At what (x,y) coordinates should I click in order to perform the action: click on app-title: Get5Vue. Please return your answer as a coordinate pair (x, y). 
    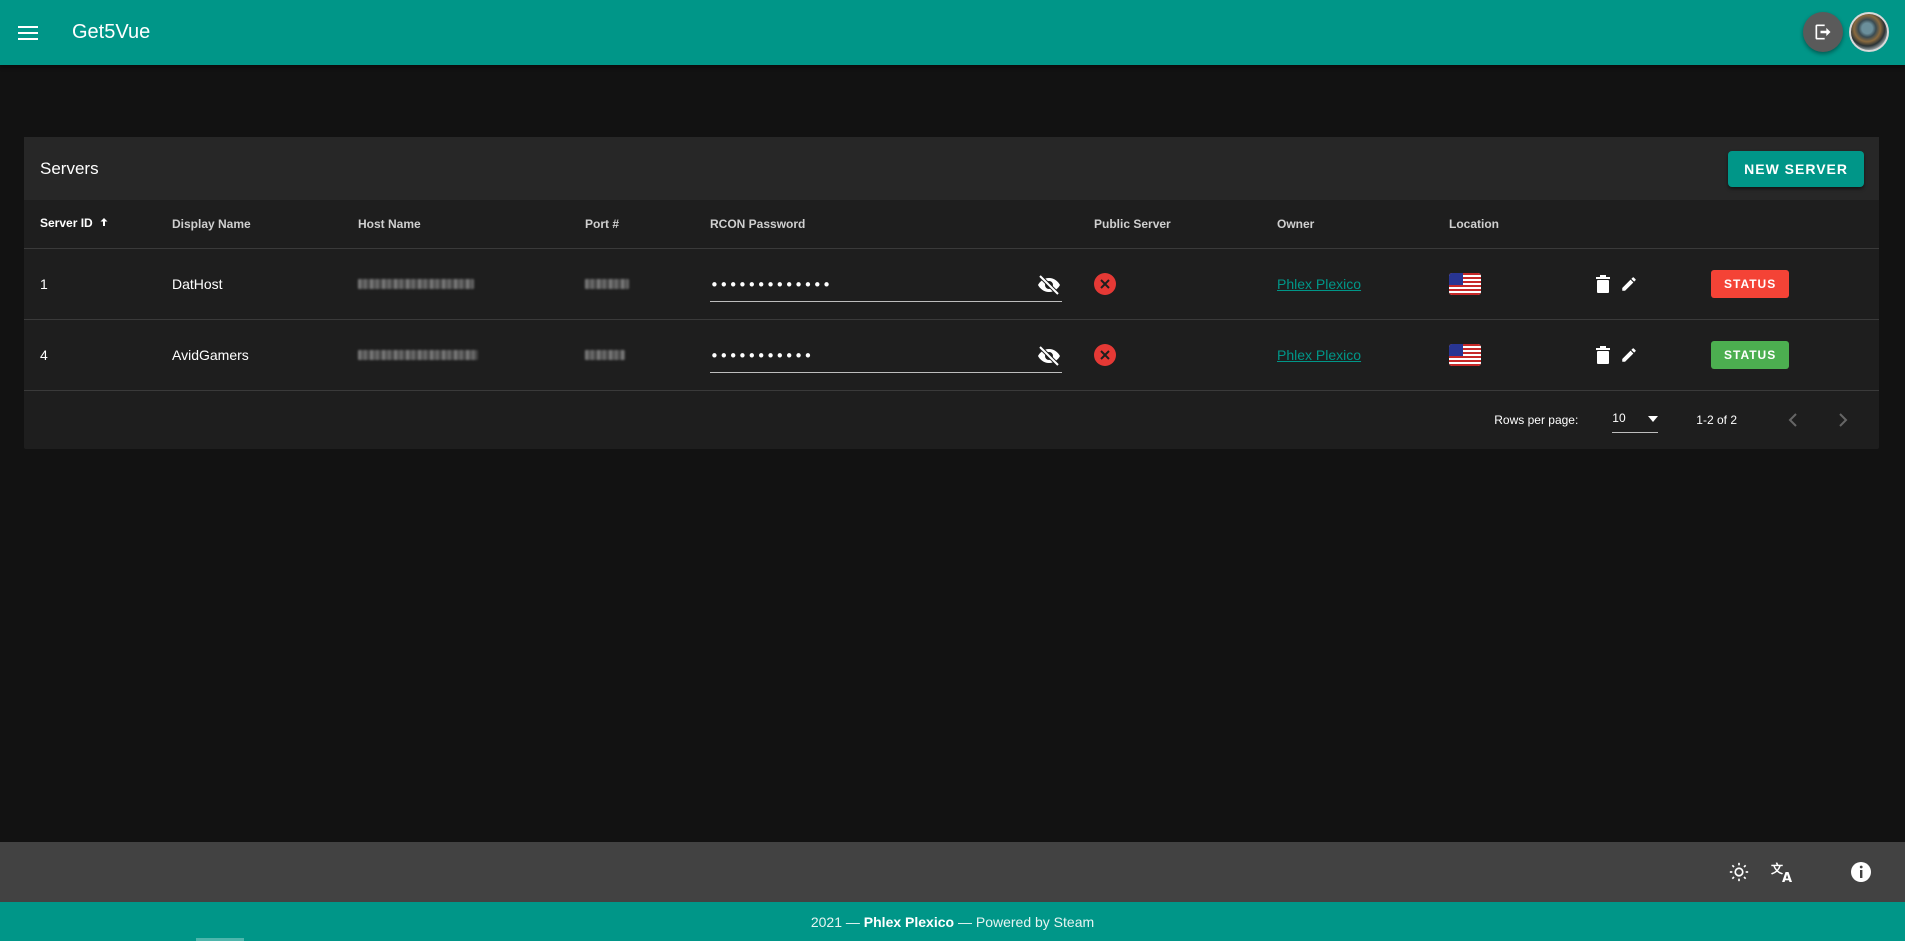
    Looking at the image, I should click on (111, 32).